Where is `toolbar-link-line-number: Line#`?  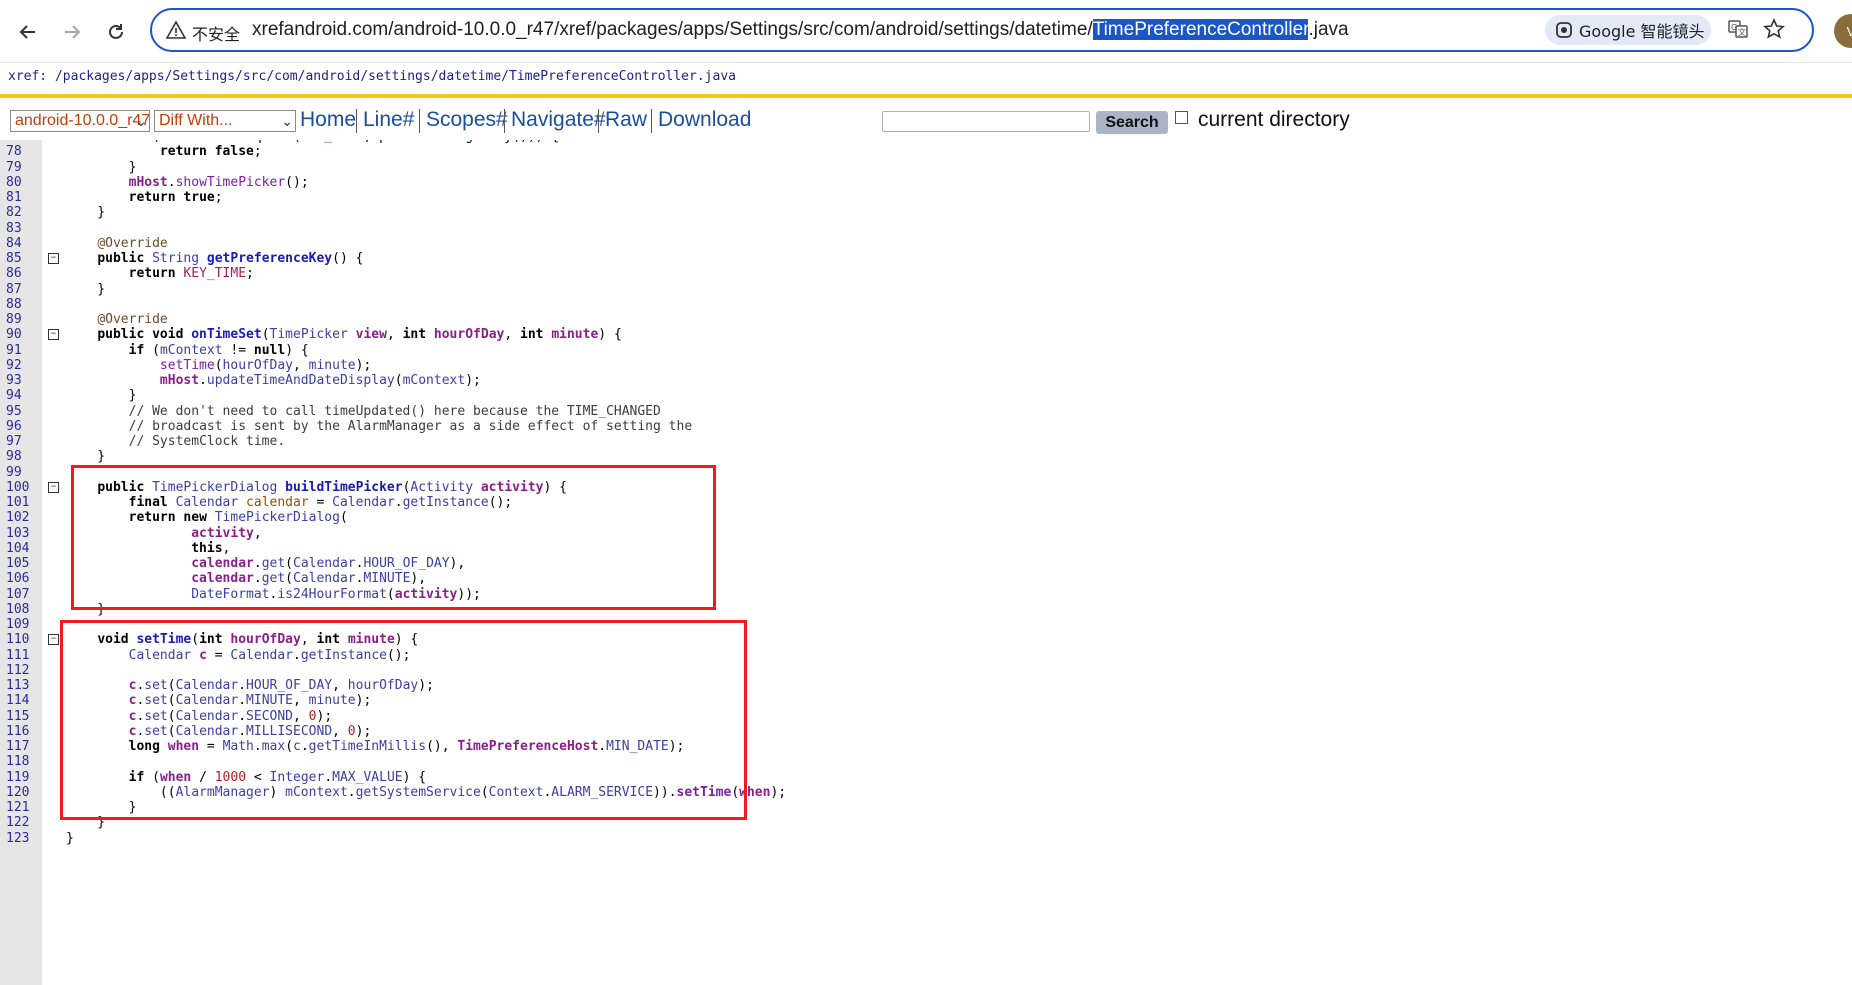
toolbar-link-line-number: Line# is located at coordinates (388, 120).